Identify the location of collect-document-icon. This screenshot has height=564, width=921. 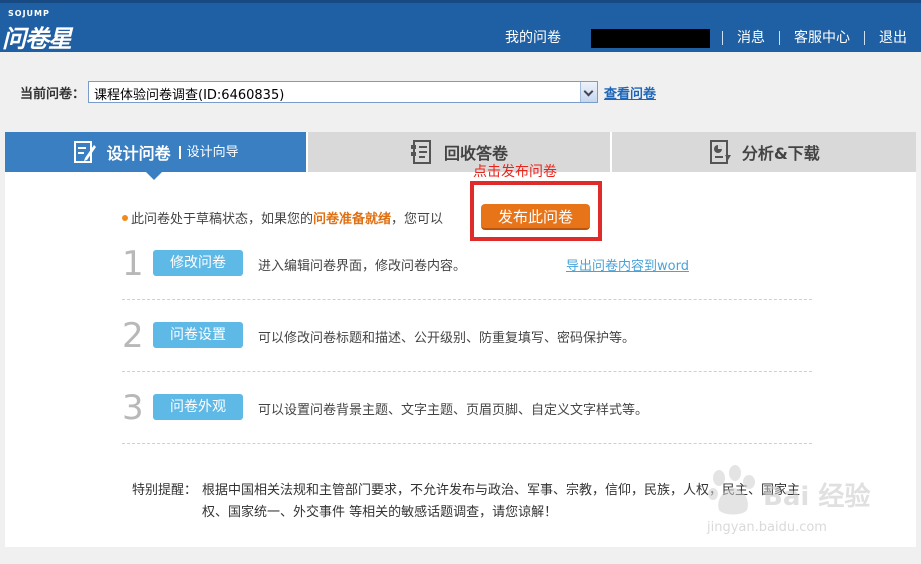
(420, 152).